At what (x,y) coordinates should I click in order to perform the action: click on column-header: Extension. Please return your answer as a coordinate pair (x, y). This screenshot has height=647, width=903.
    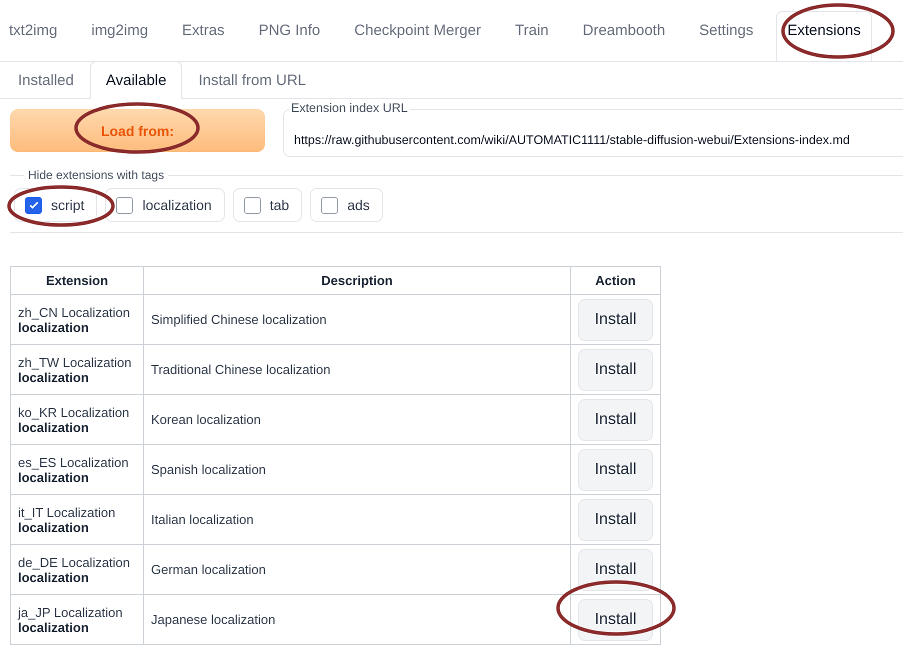
    Looking at the image, I should click on (77, 280).